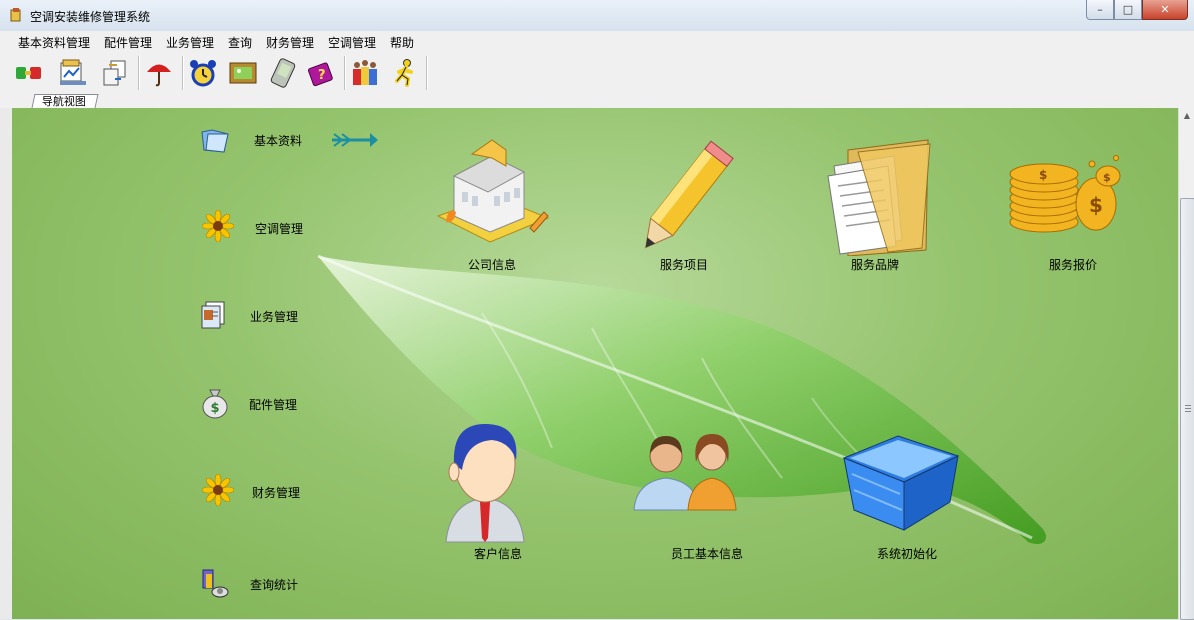 This screenshot has width=1194, height=620. I want to click on menu-basic-data: 基本资料管理, so click(54, 42).